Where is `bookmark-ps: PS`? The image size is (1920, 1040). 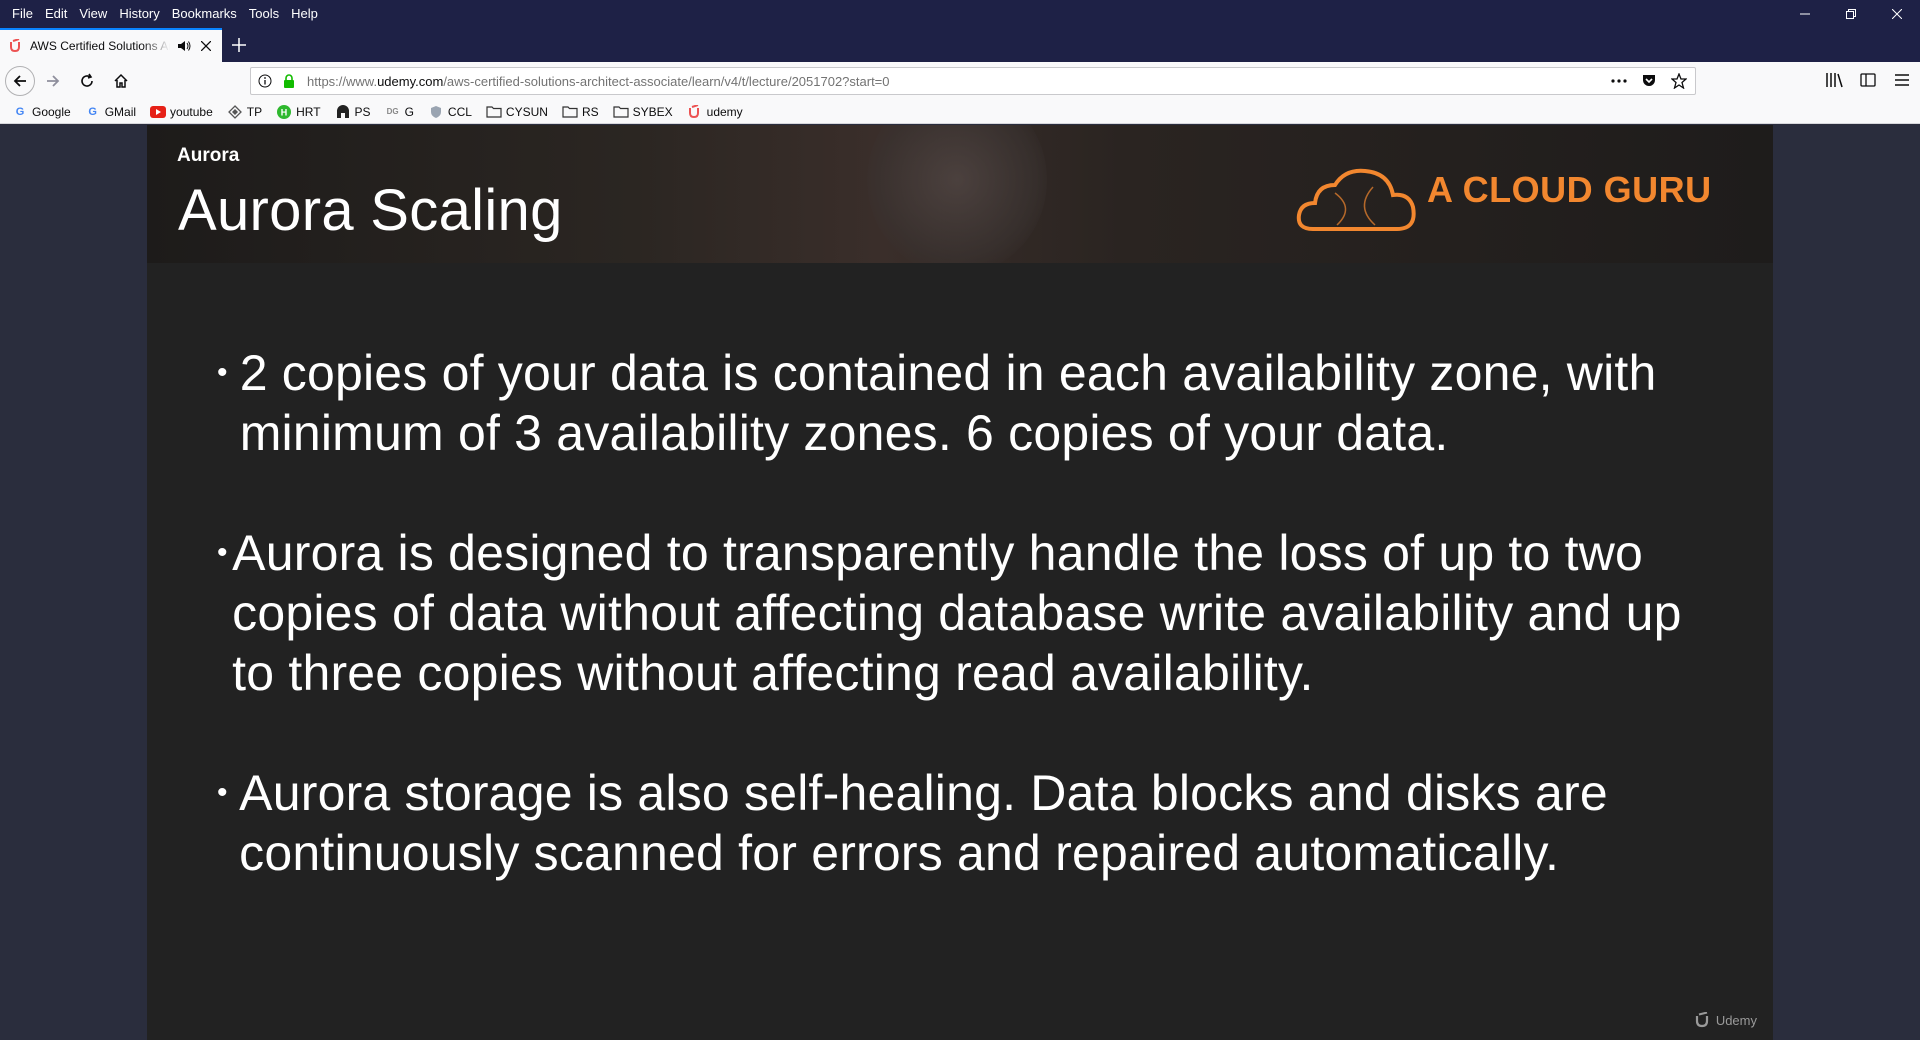 bookmark-ps: PS is located at coordinates (353, 112).